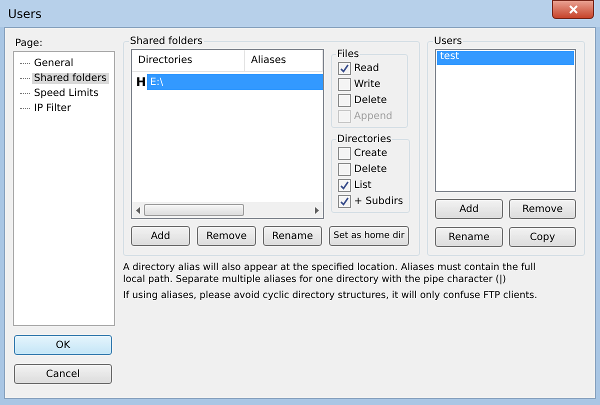 This screenshot has width=600, height=405. Describe the element at coordinates (469, 209) in the screenshot. I see `user-button: Add` at that location.